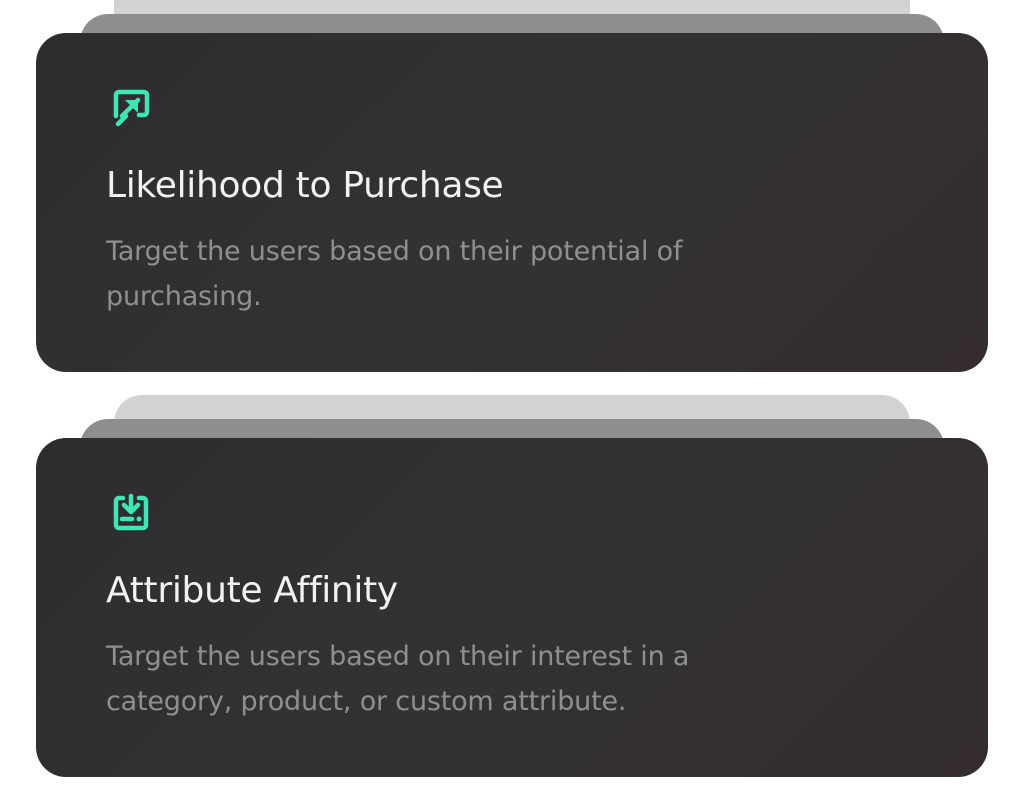  Describe the element at coordinates (131, 513) in the screenshot. I see `download-tray-icon` at that location.